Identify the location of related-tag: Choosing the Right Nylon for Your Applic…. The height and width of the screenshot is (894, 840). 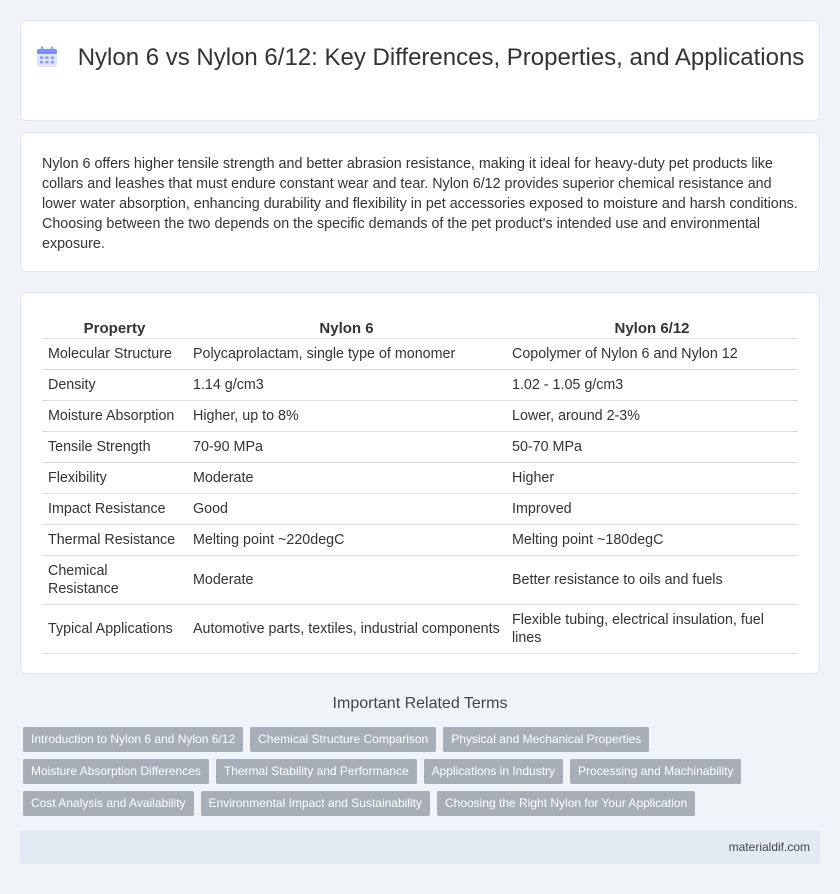
(566, 803).